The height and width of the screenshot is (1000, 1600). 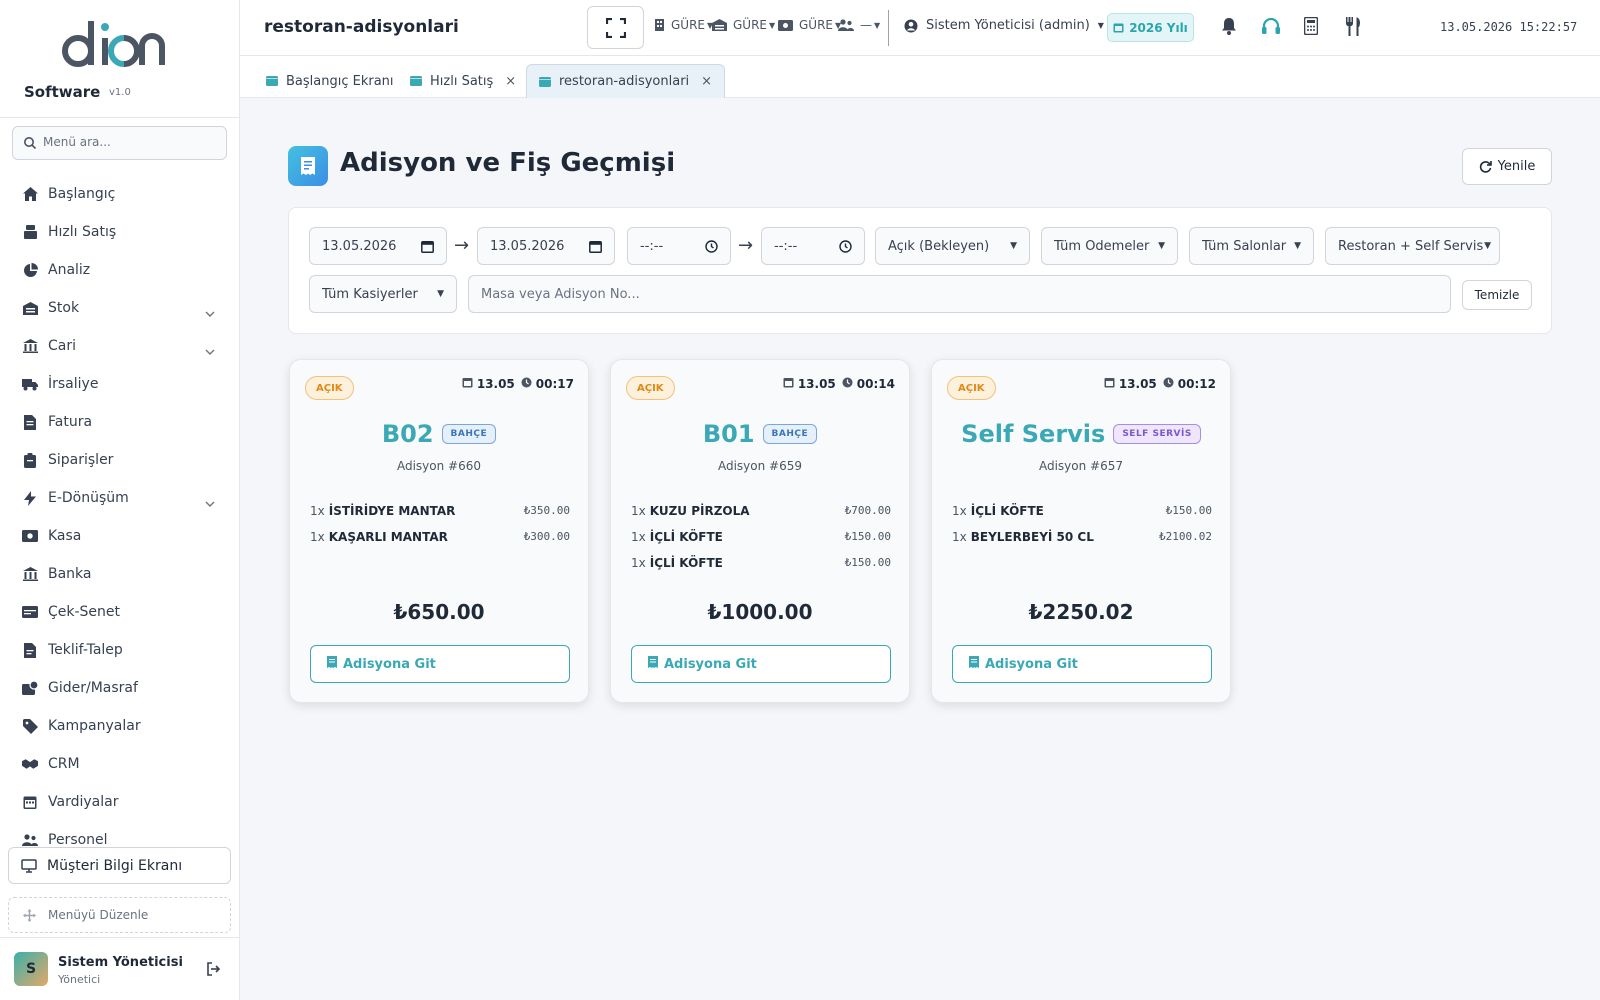 I want to click on sidebar-item-crm: CRM, so click(x=119, y=764).